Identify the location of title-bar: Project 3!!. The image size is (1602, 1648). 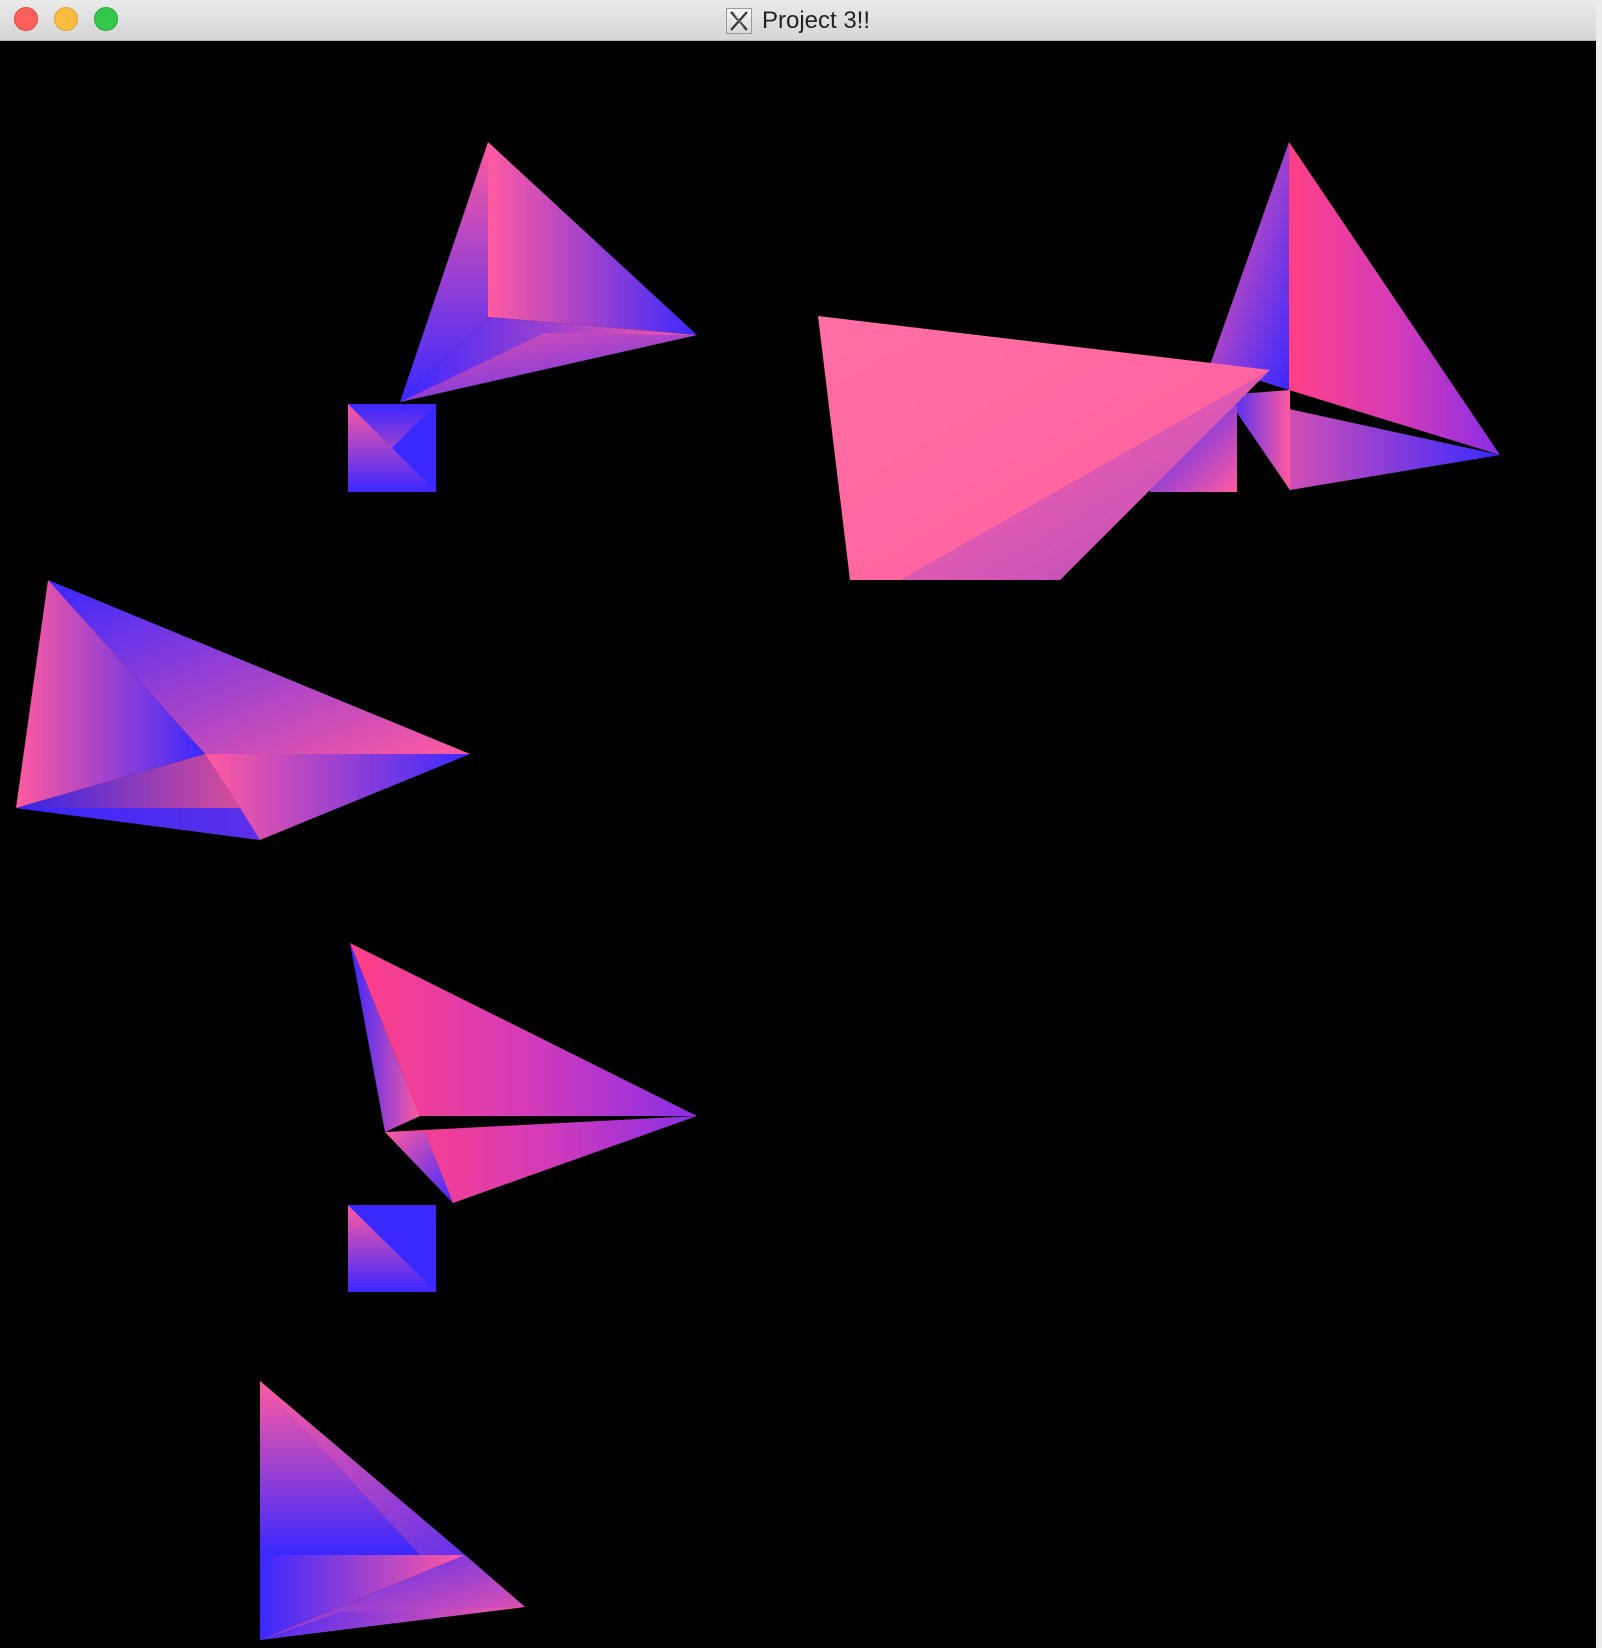
(798, 20).